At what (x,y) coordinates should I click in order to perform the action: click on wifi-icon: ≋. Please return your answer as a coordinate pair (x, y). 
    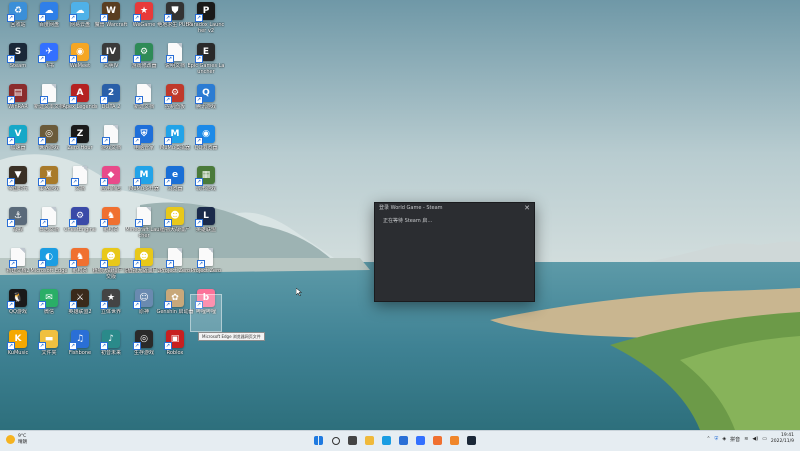
    Looking at the image, I should click on (746, 439).